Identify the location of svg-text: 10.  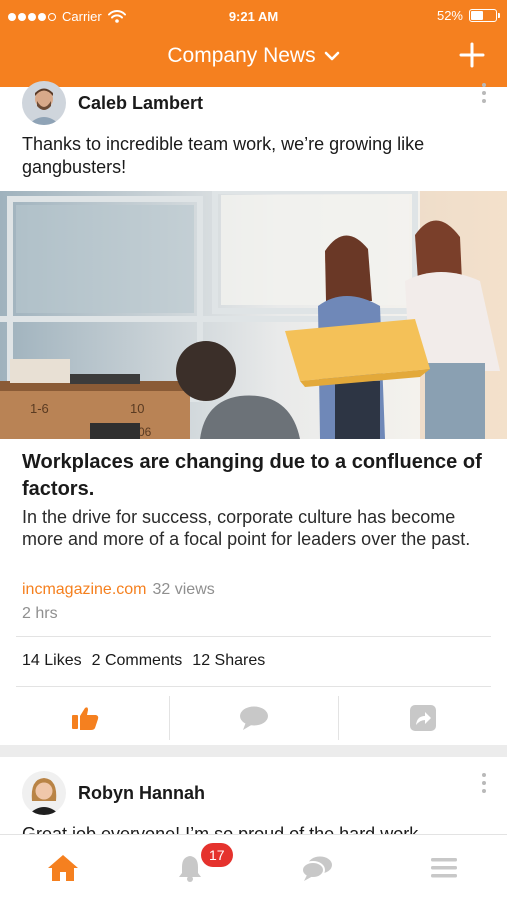
(137, 408).